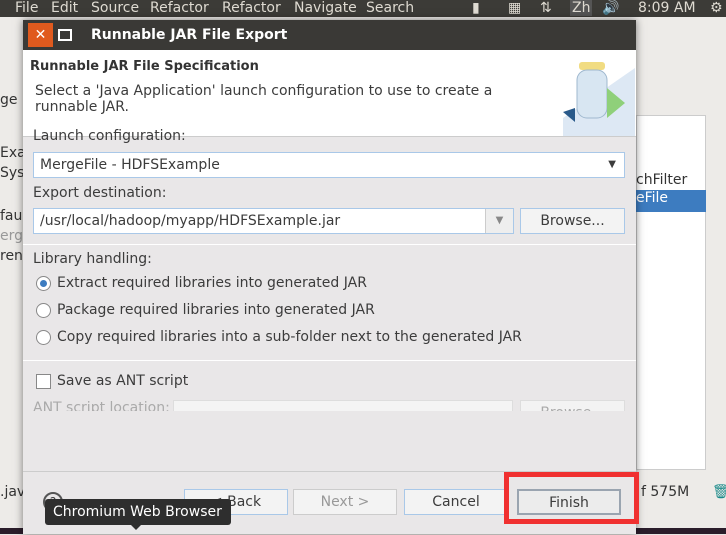 This screenshot has height=535, width=726. What do you see at coordinates (345, 502) in the screenshot?
I see `next-button: Next >` at bounding box center [345, 502].